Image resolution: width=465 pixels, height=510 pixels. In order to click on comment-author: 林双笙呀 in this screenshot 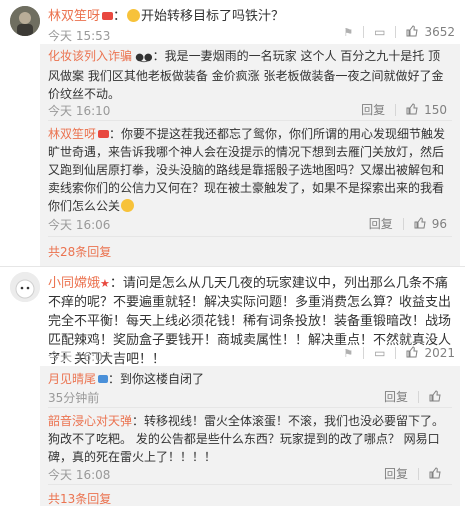, I will do `click(74, 16)`.